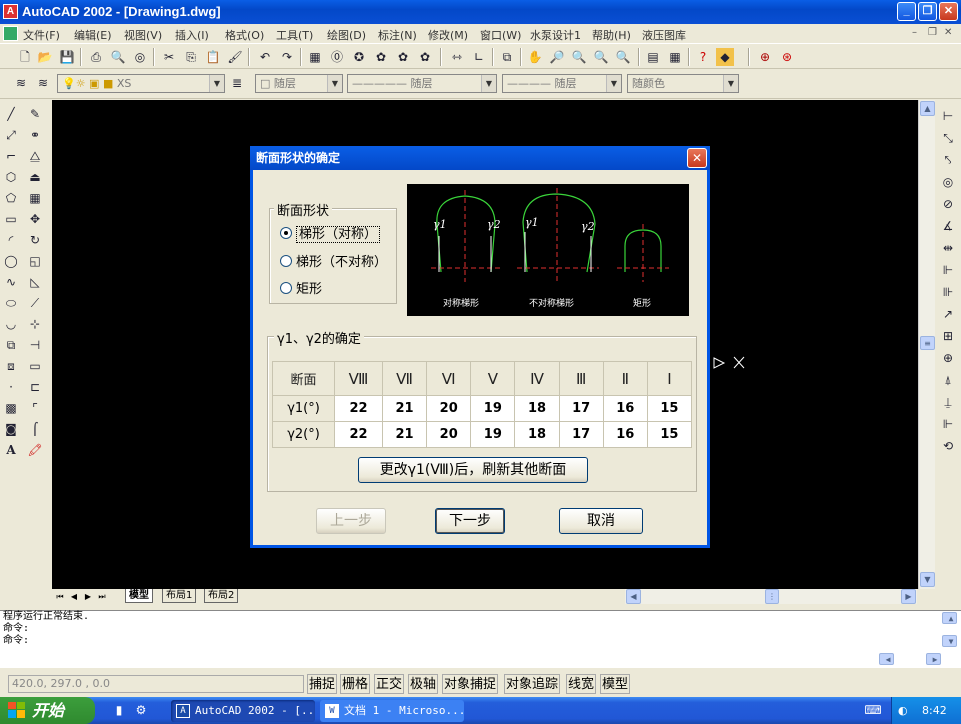  I want to click on first-tab-icon: ⏮, so click(60, 596).